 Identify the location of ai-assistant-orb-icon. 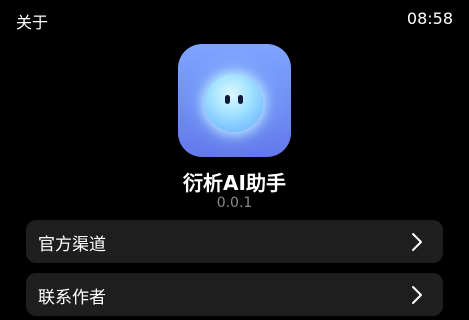
(234, 100).